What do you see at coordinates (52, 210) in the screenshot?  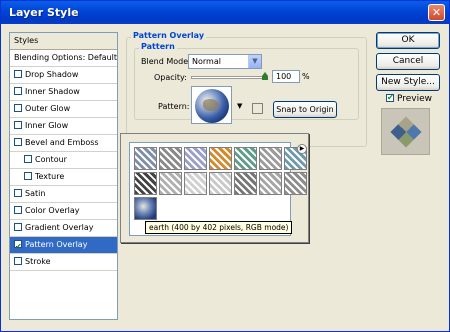 I see `styles-item-label: Color Overlay` at bounding box center [52, 210].